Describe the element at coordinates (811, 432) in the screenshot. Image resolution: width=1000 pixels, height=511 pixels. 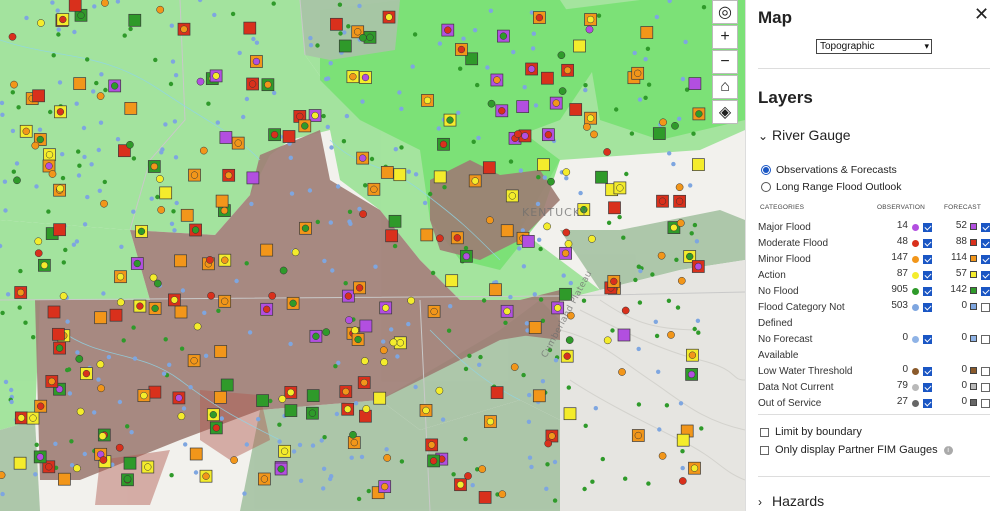
I see `limit-by-boundary-option: Limit by boundary` at that location.